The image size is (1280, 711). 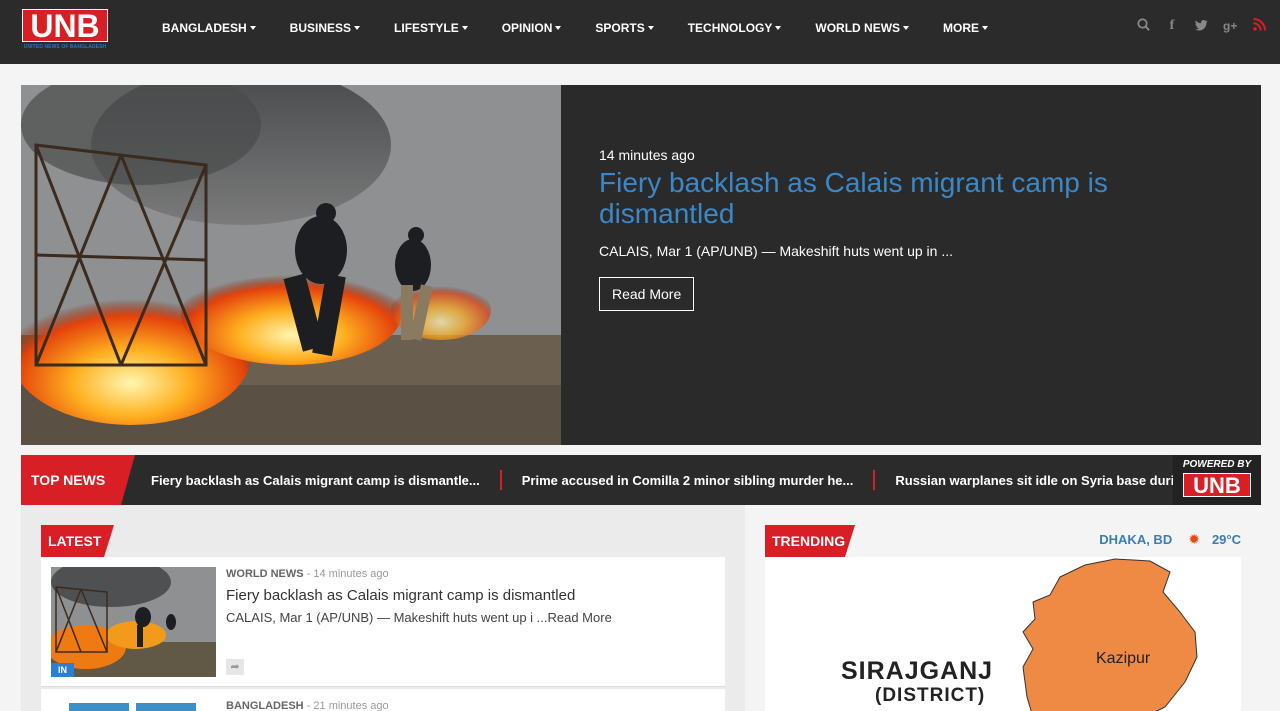 What do you see at coordinates (346, 705) in the screenshot?
I see `article-time: - 21 minutes ago` at bounding box center [346, 705].